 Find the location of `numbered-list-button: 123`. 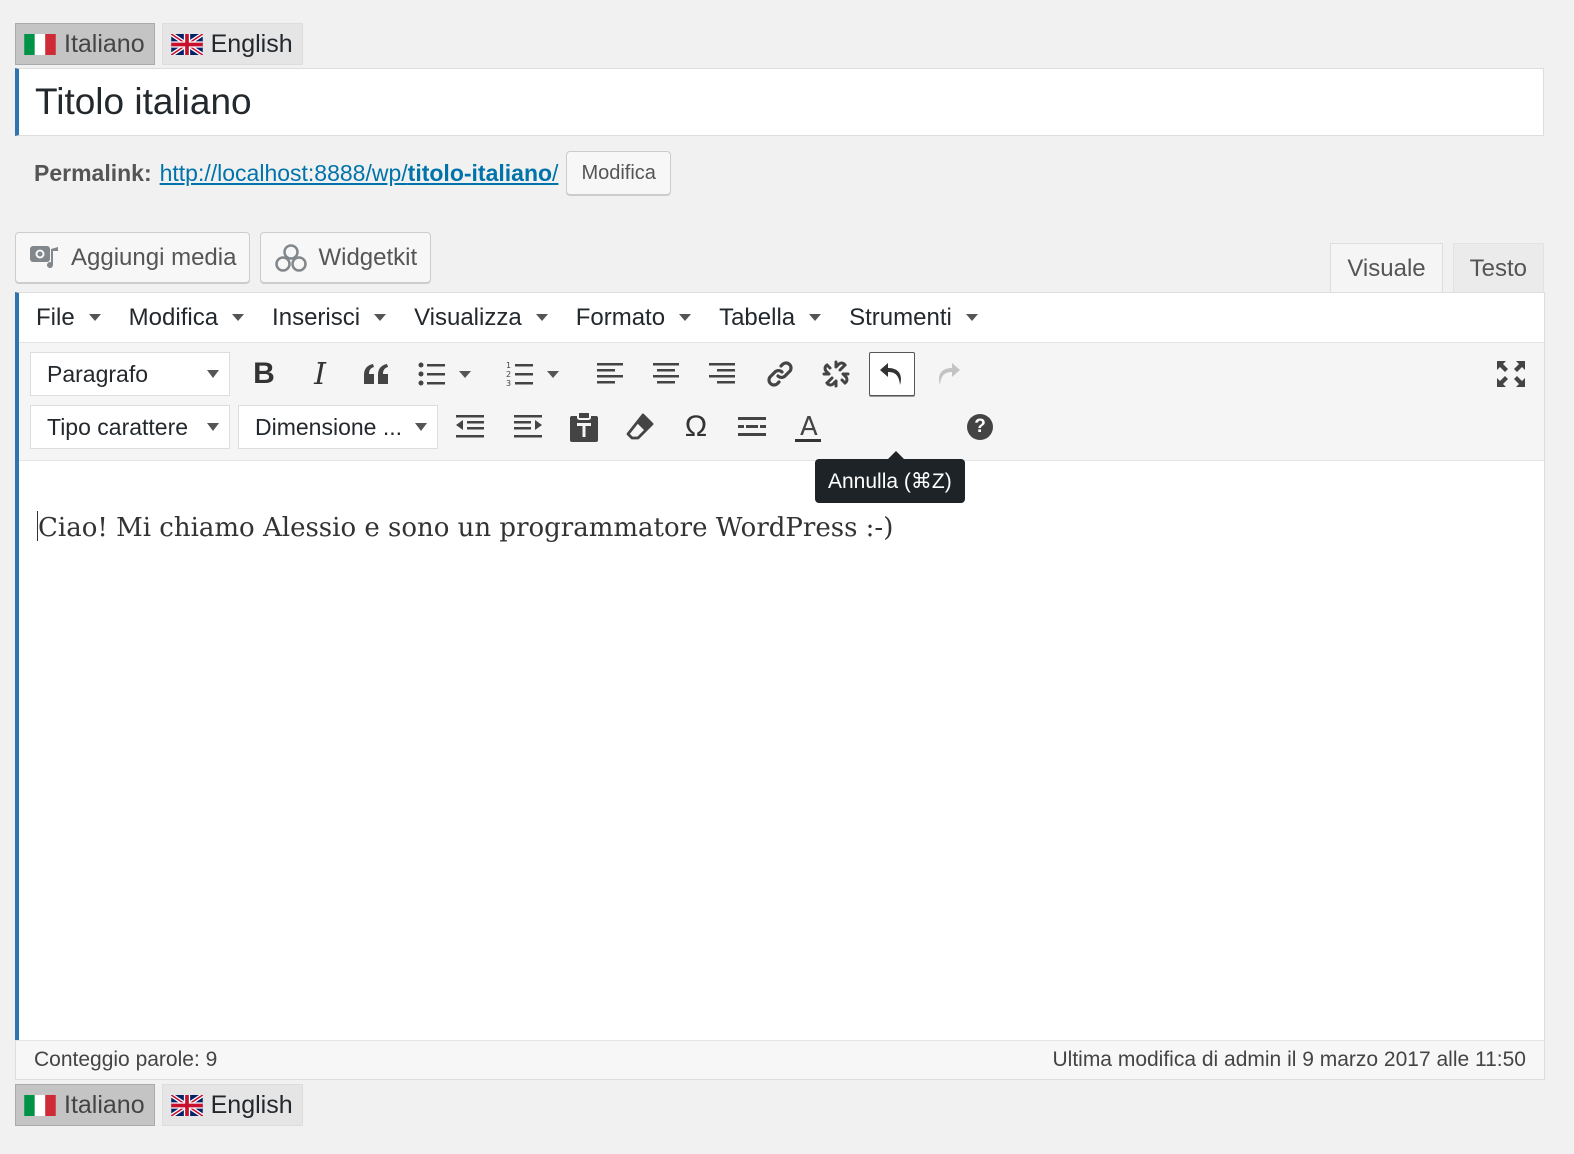

numbered-list-button: 123 is located at coordinates (520, 374).